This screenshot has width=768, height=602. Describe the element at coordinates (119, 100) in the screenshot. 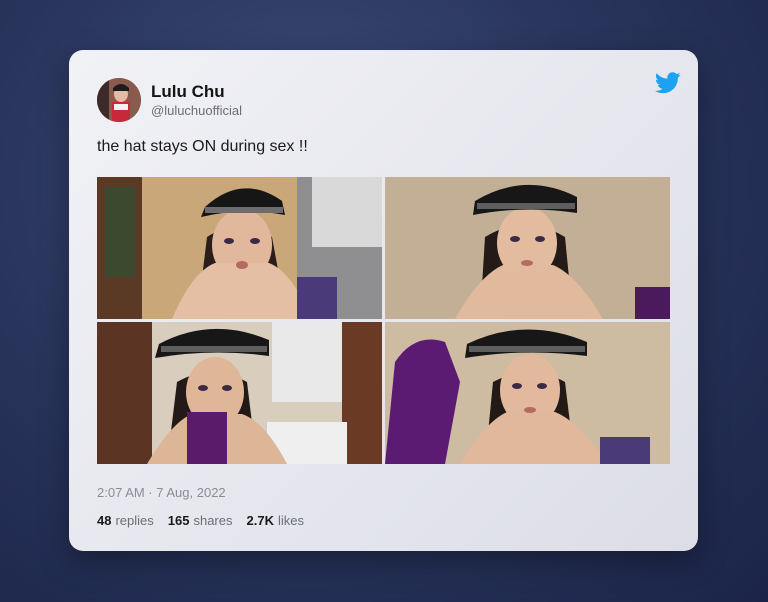

I see `avatar` at that location.